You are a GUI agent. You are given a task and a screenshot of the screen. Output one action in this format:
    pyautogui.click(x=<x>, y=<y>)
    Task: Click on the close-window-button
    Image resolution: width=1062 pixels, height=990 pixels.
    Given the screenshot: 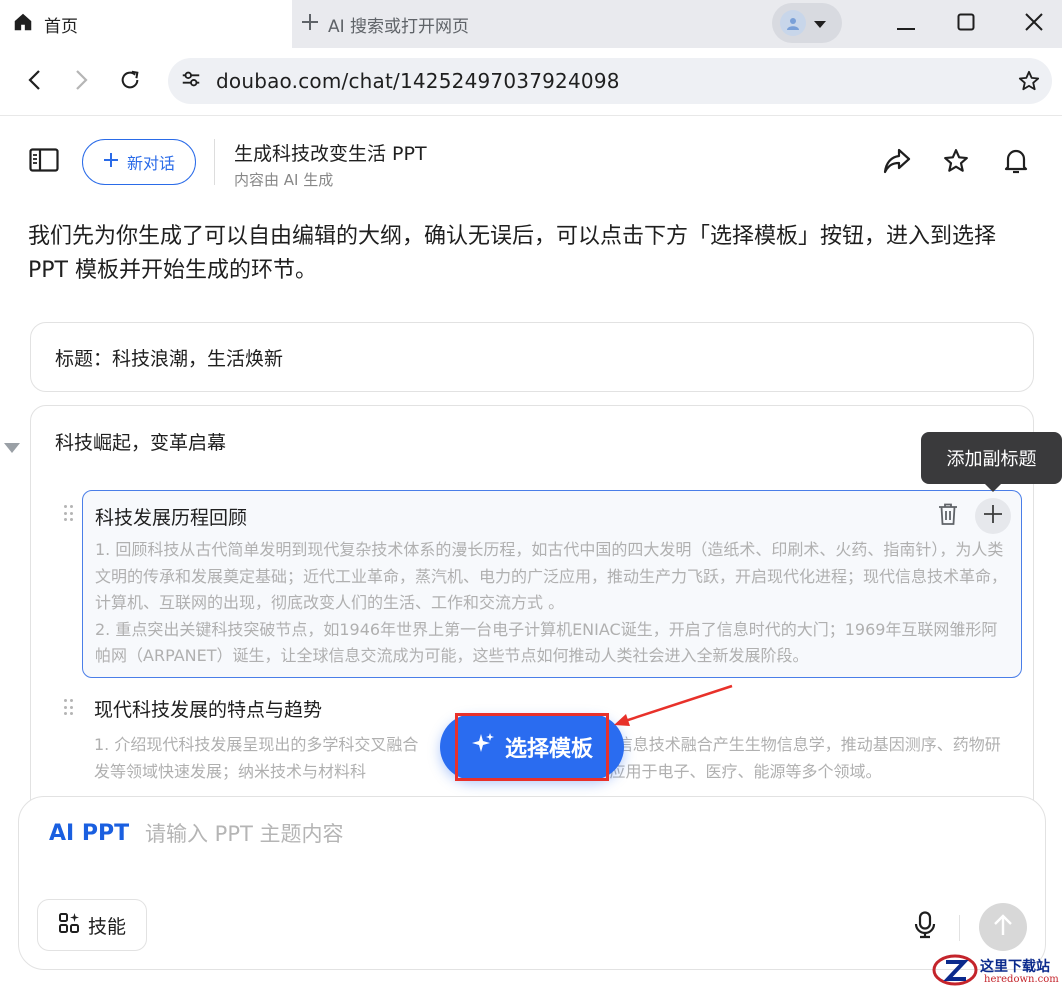 What is the action you would take?
    pyautogui.click(x=1033, y=24)
    